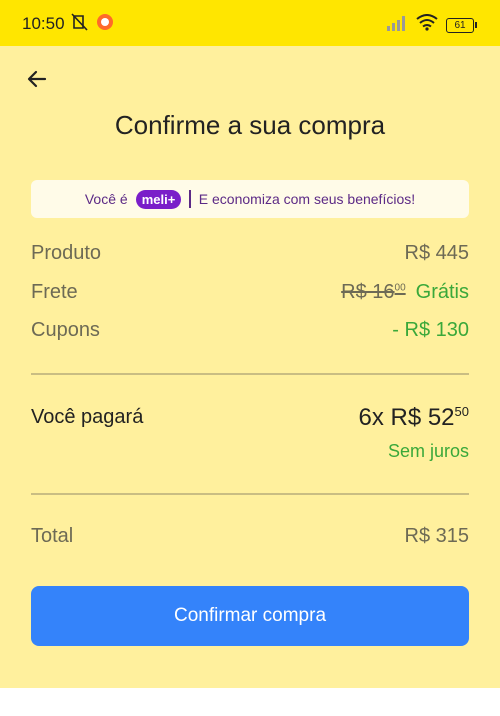 This screenshot has width=500, height=716. I want to click on payment-value: 6x R$ 5250, so click(413, 417).